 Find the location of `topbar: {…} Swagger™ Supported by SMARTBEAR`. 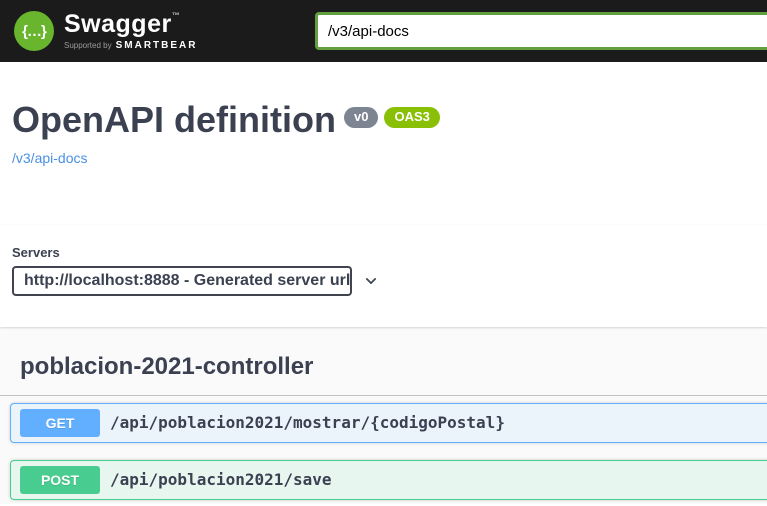

topbar: {…} Swagger™ Supported by SMARTBEAR is located at coordinates (383, 31).